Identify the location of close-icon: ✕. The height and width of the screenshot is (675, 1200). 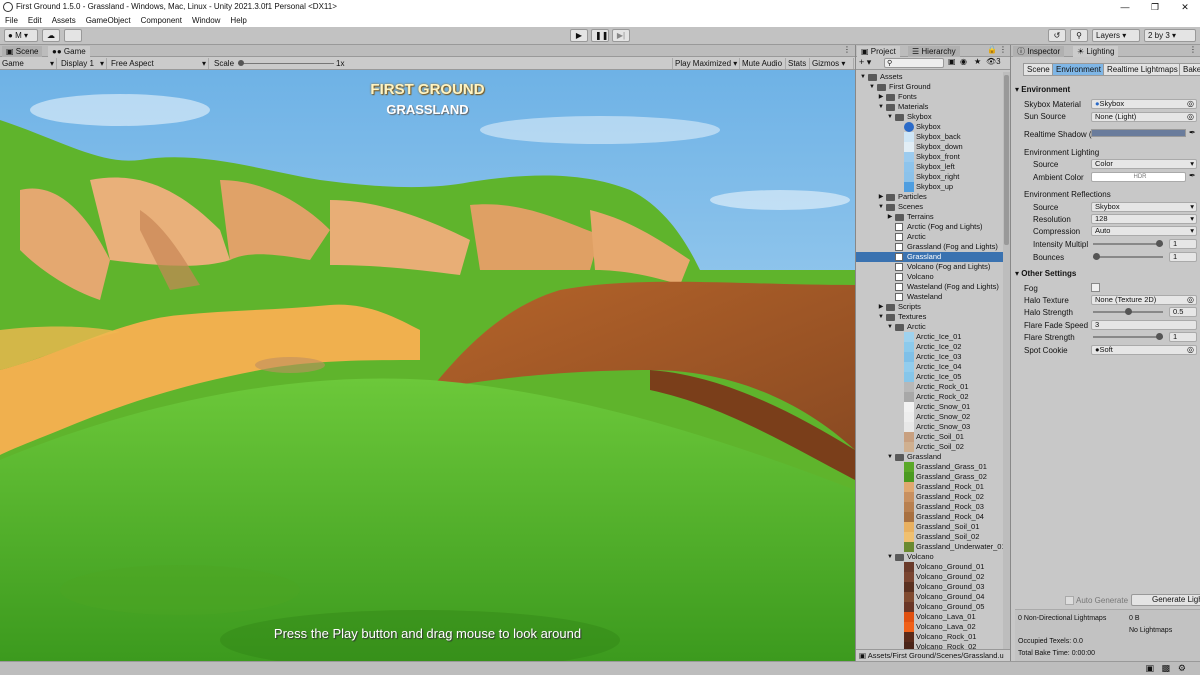
(1185, 7).